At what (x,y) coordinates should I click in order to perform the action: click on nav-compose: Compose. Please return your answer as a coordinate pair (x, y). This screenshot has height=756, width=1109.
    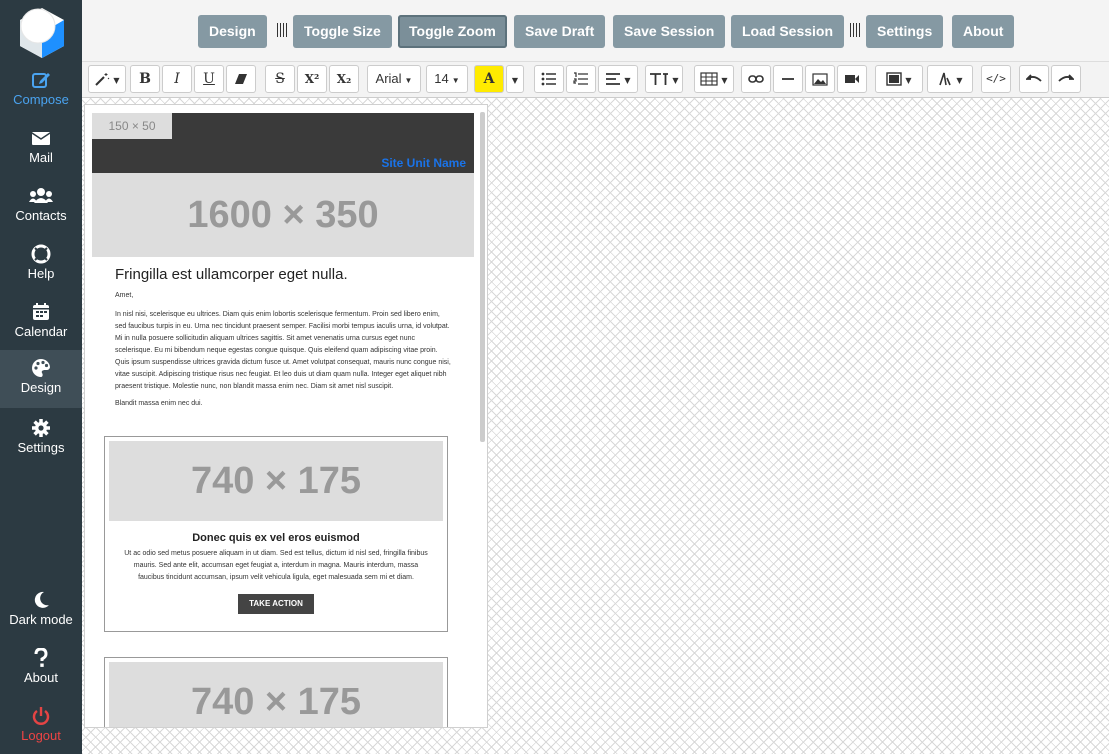
    Looking at the image, I should click on (41, 91).